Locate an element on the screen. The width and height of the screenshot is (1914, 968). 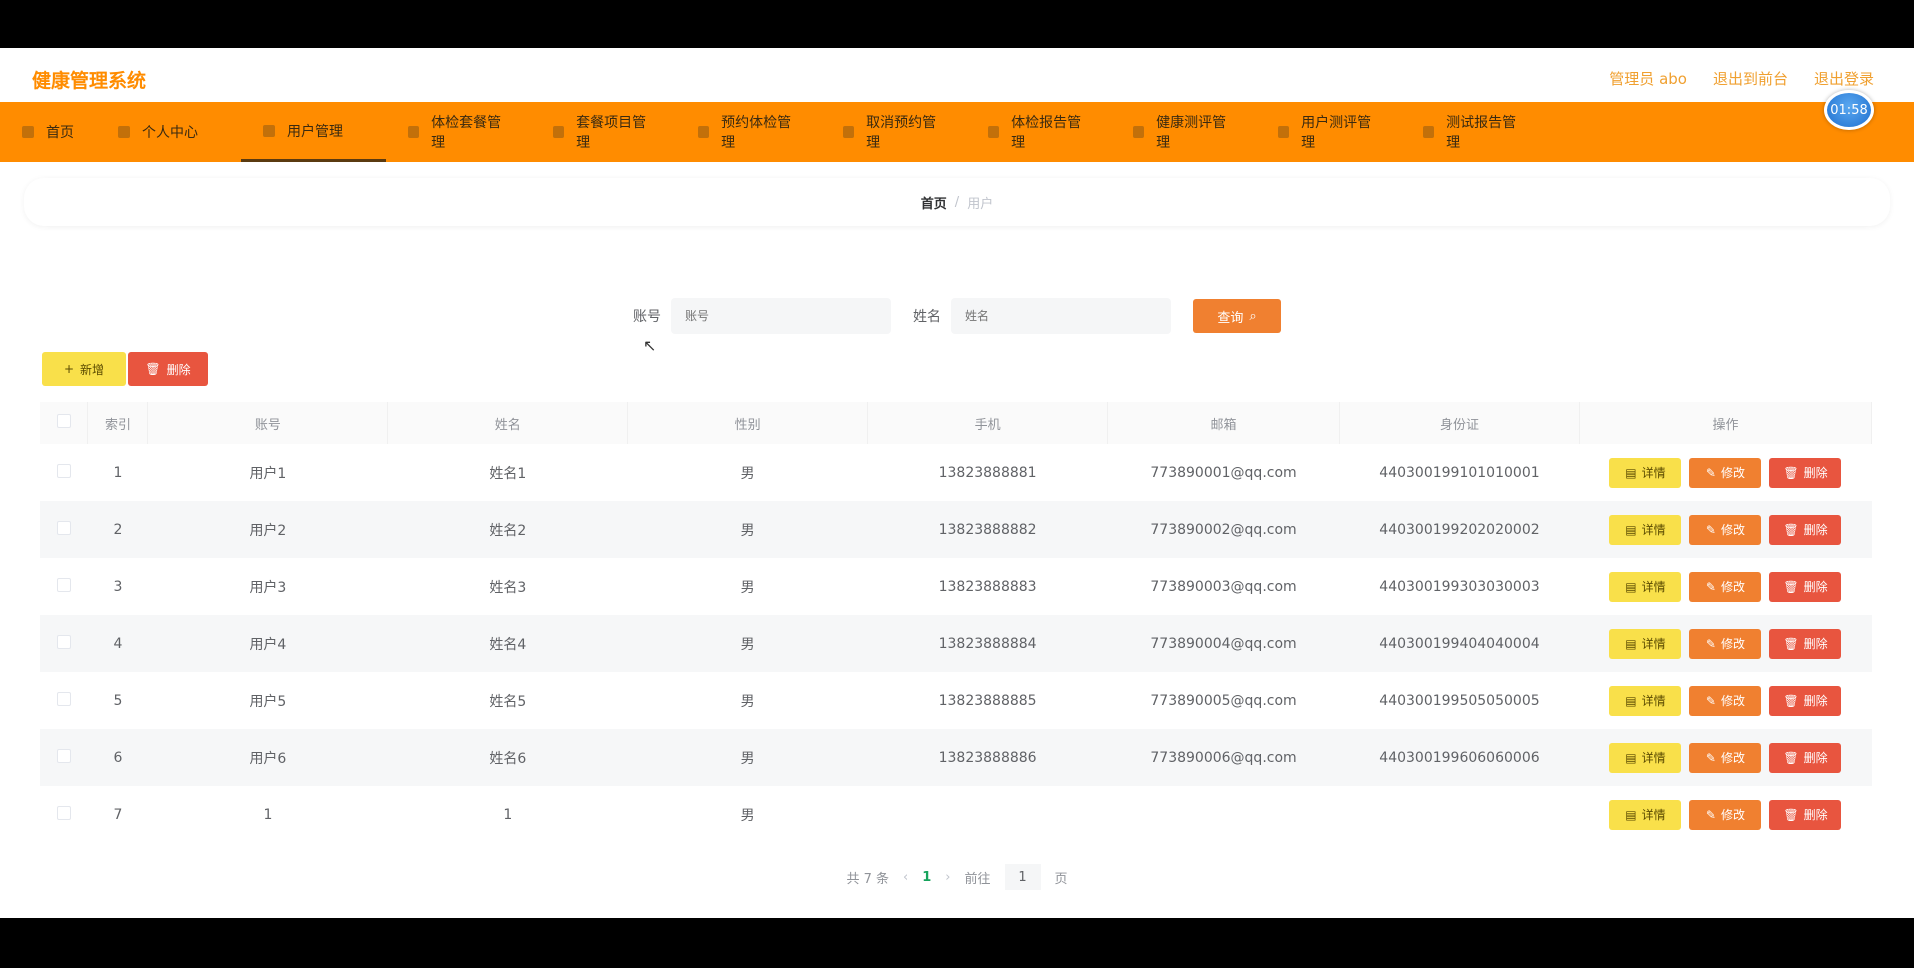
back-to-front-link: 退出到前台 is located at coordinates (1750, 78).